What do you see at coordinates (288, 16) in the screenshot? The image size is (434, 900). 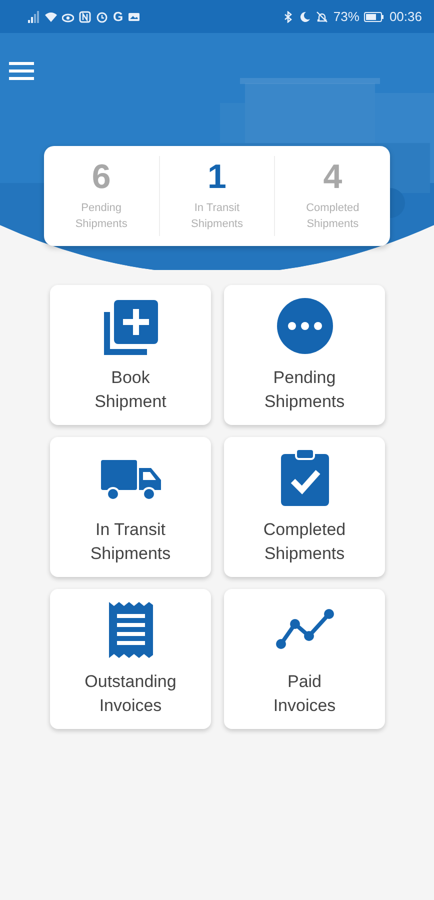 I see `bluetooth-icon` at bounding box center [288, 16].